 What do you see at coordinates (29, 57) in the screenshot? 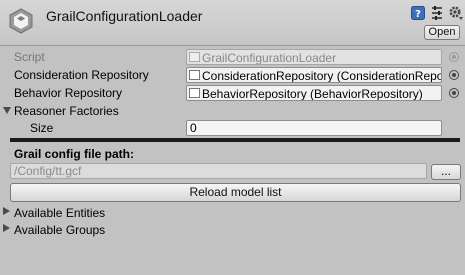
I see `script-label: Script` at bounding box center [29, 57].